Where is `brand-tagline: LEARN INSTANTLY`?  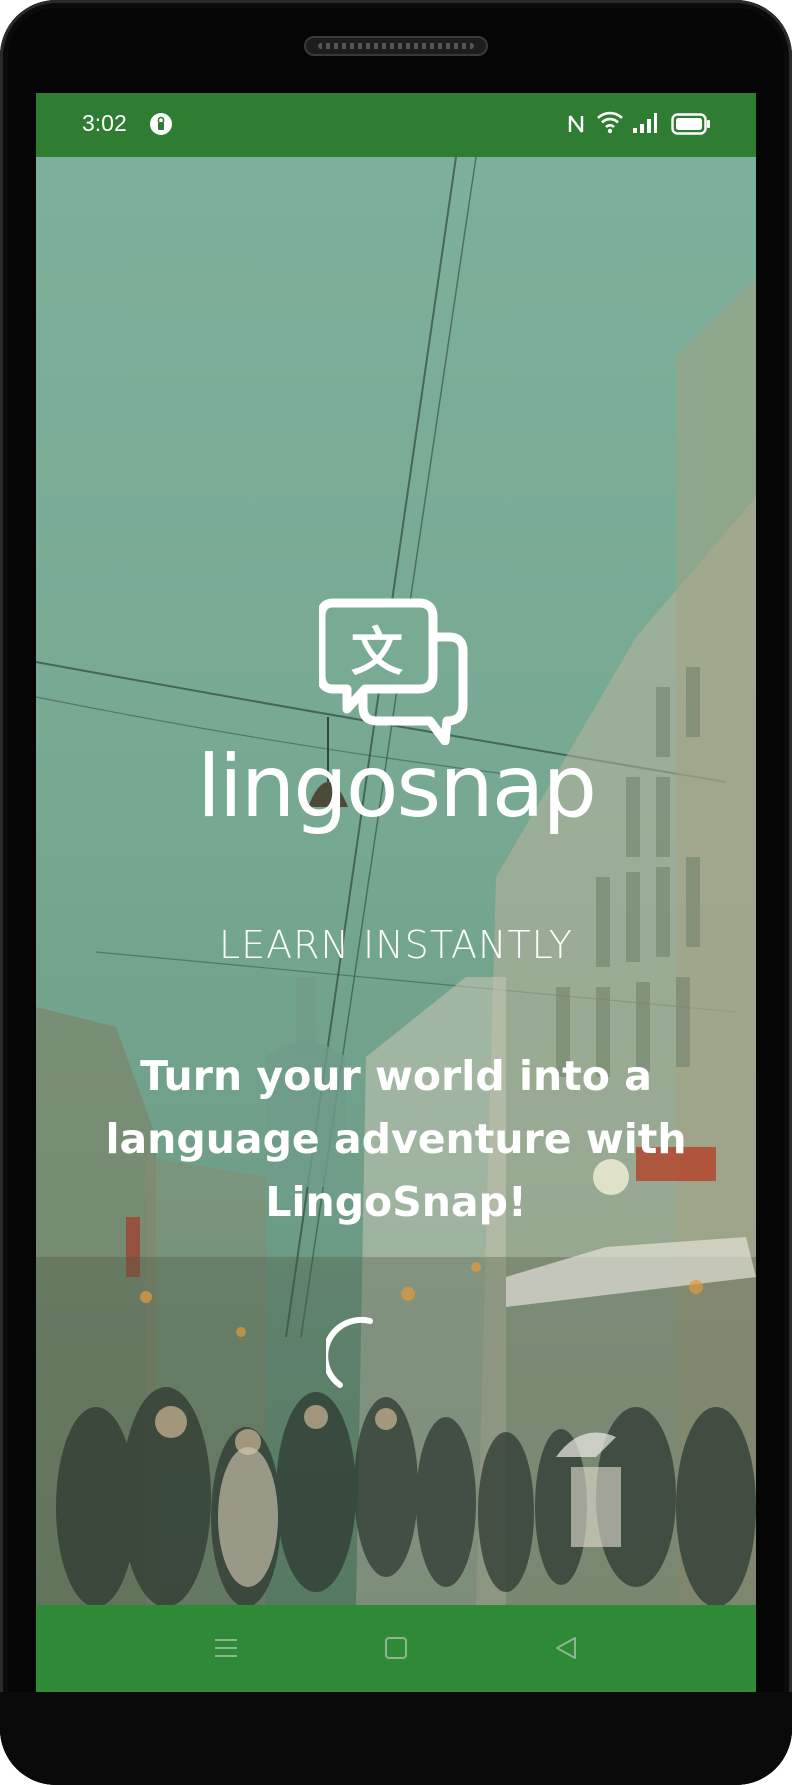 brand-tagline: LEARN INSTANTLY is located at coordinates (396, 945).